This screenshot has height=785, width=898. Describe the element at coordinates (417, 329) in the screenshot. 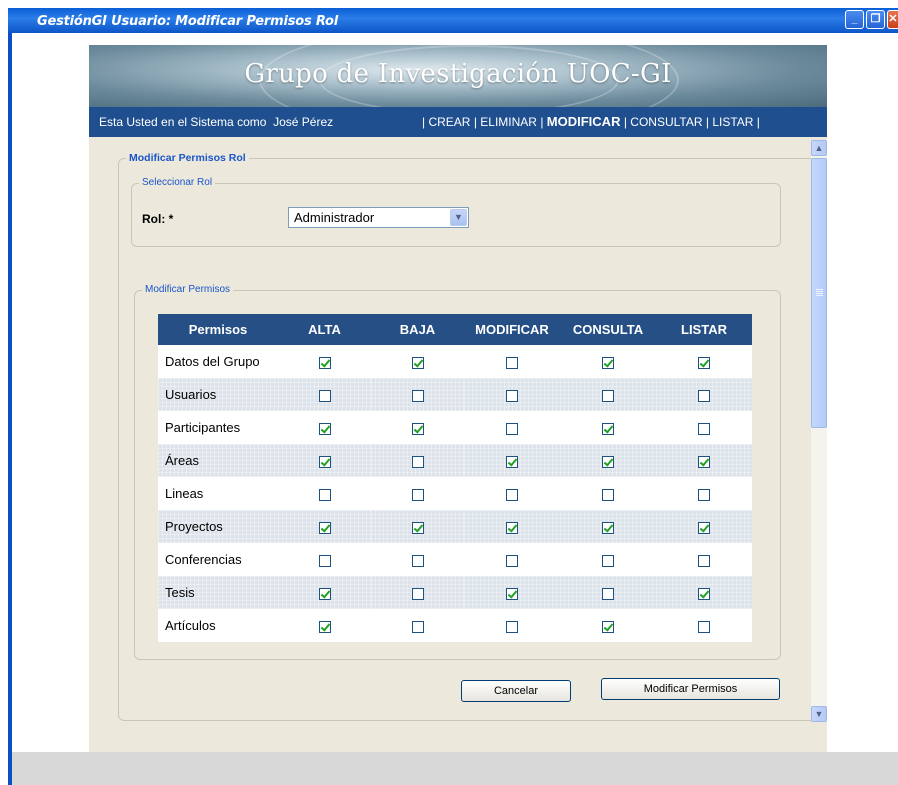

I see `col-header-baja: BAJA` at that location.